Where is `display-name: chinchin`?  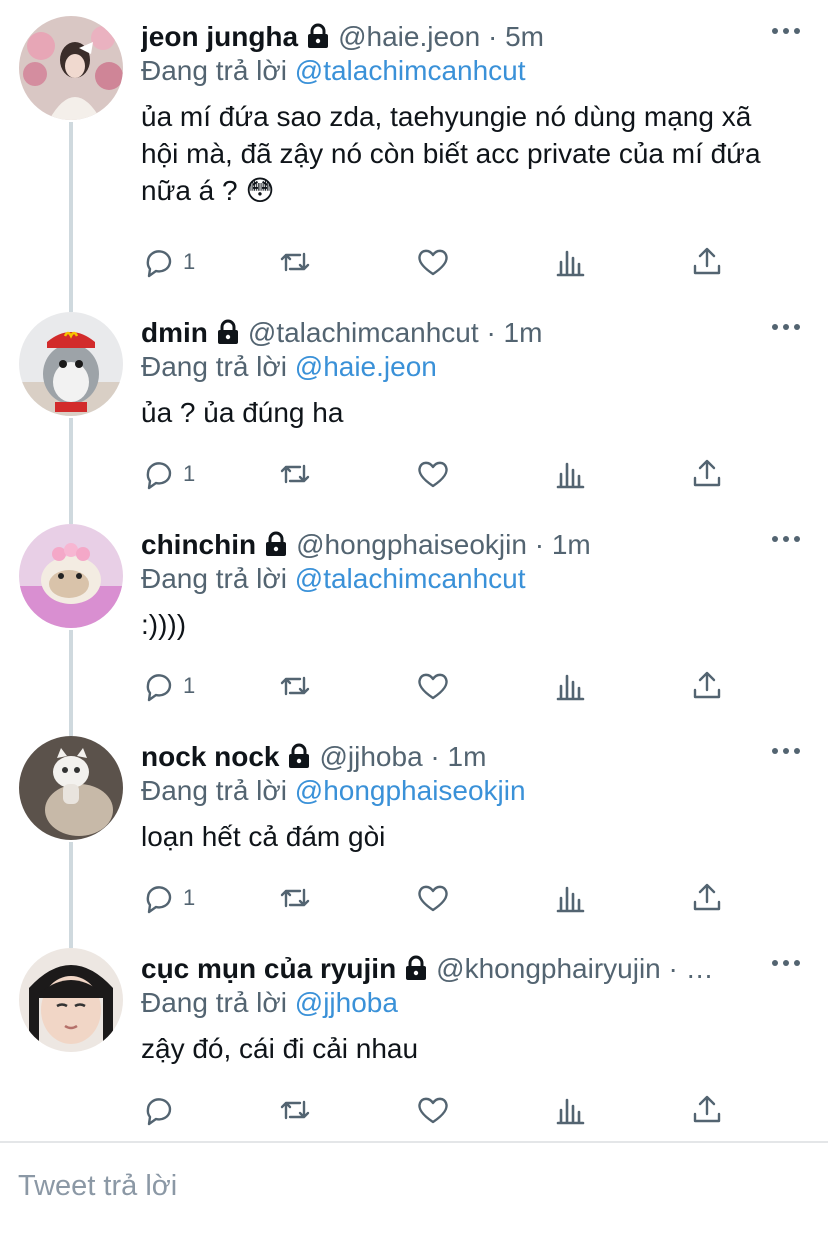 display-name: chinchin is located at coordinates (198, 544).